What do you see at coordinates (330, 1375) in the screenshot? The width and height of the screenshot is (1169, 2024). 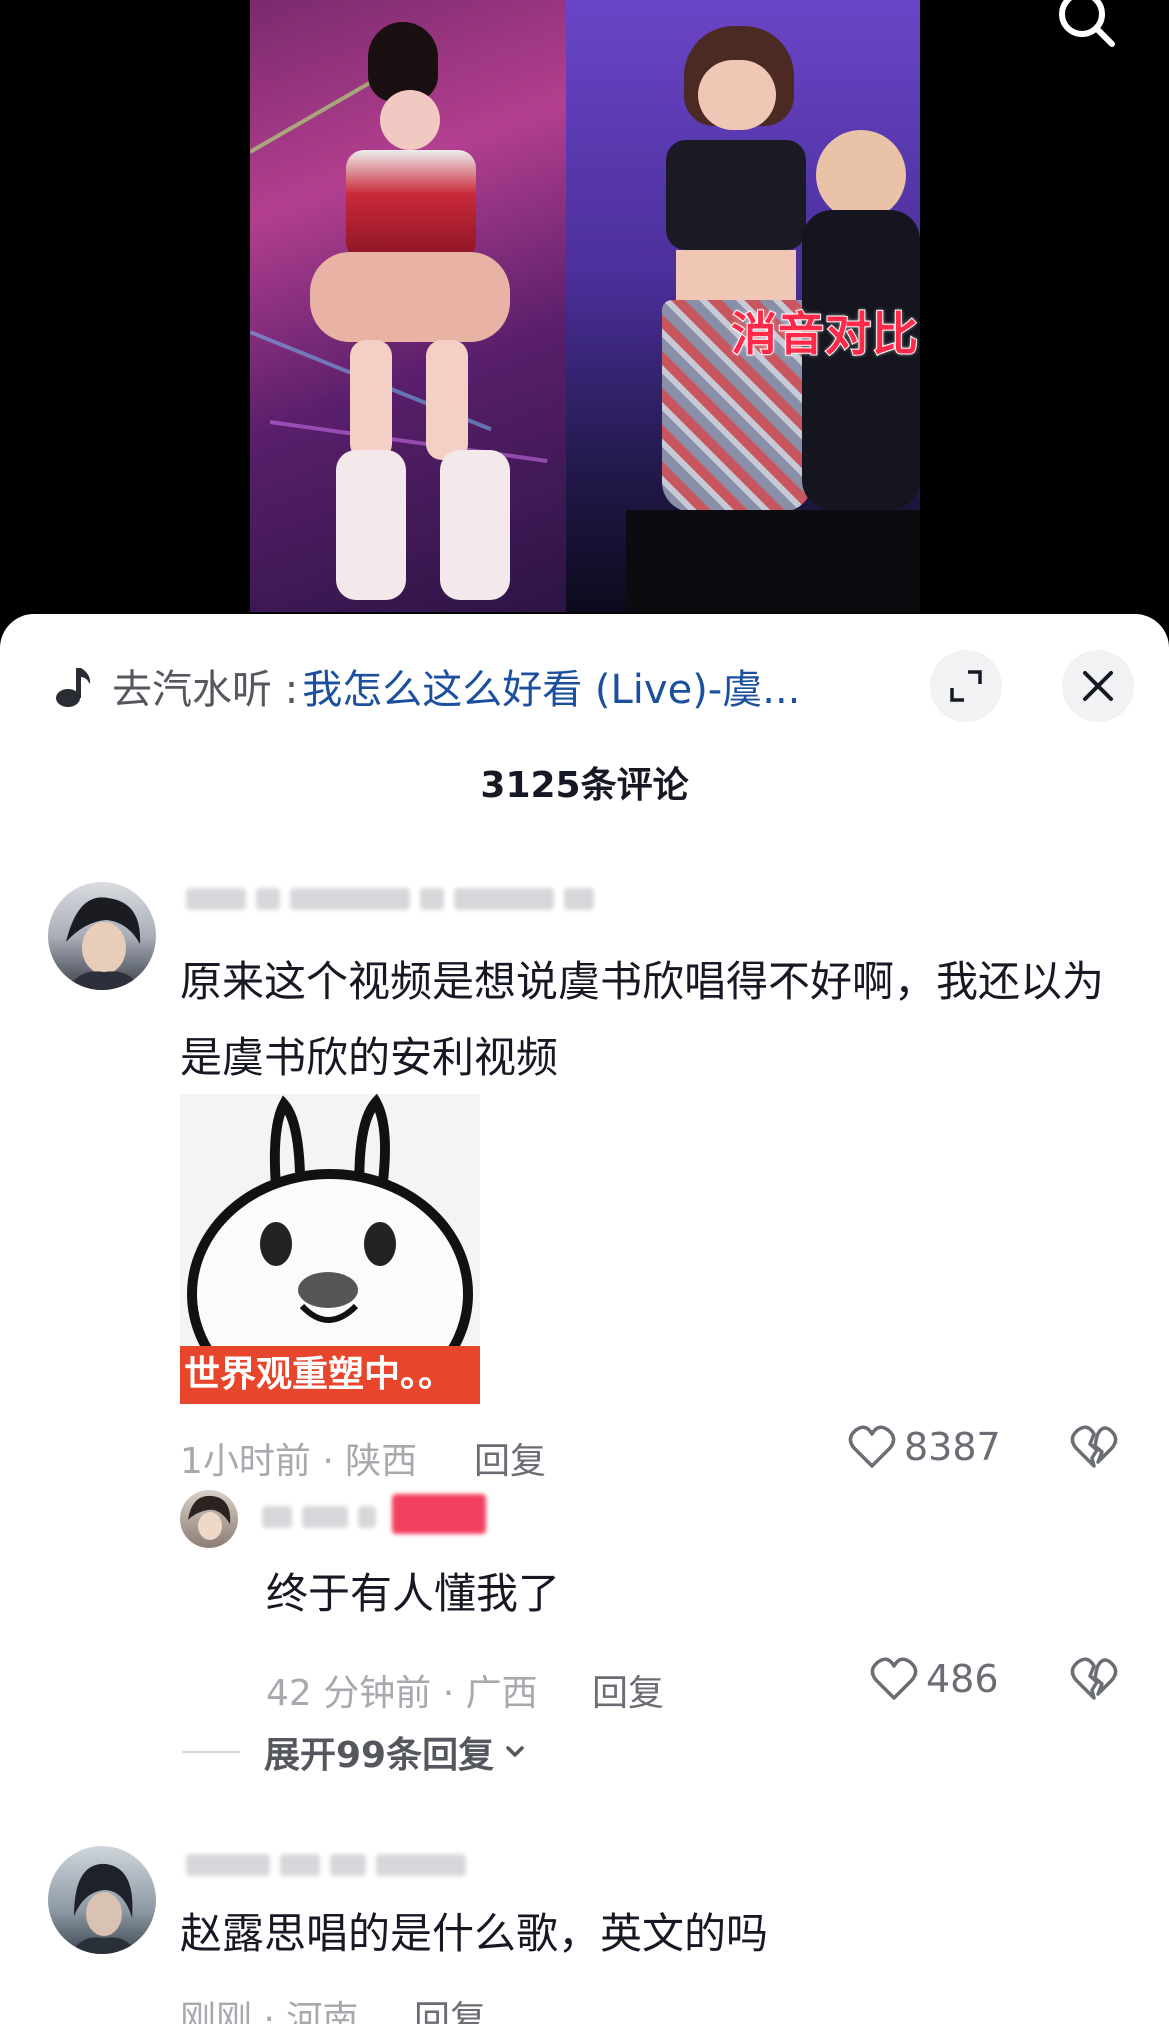 I see `sticker-caption: 世界观重塑中。。` at bounding box center [330, 1375].